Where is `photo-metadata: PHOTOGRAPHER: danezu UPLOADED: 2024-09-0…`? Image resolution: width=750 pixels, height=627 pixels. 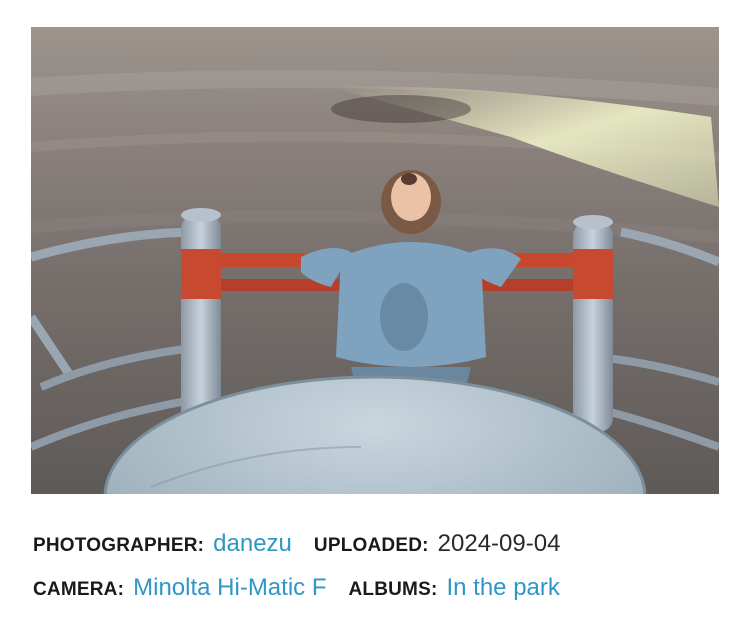
photo-metadata: PHOTOGRAPHER: danezu UPLOADED: 2024-09-0… is located at coordinates (383, 574).